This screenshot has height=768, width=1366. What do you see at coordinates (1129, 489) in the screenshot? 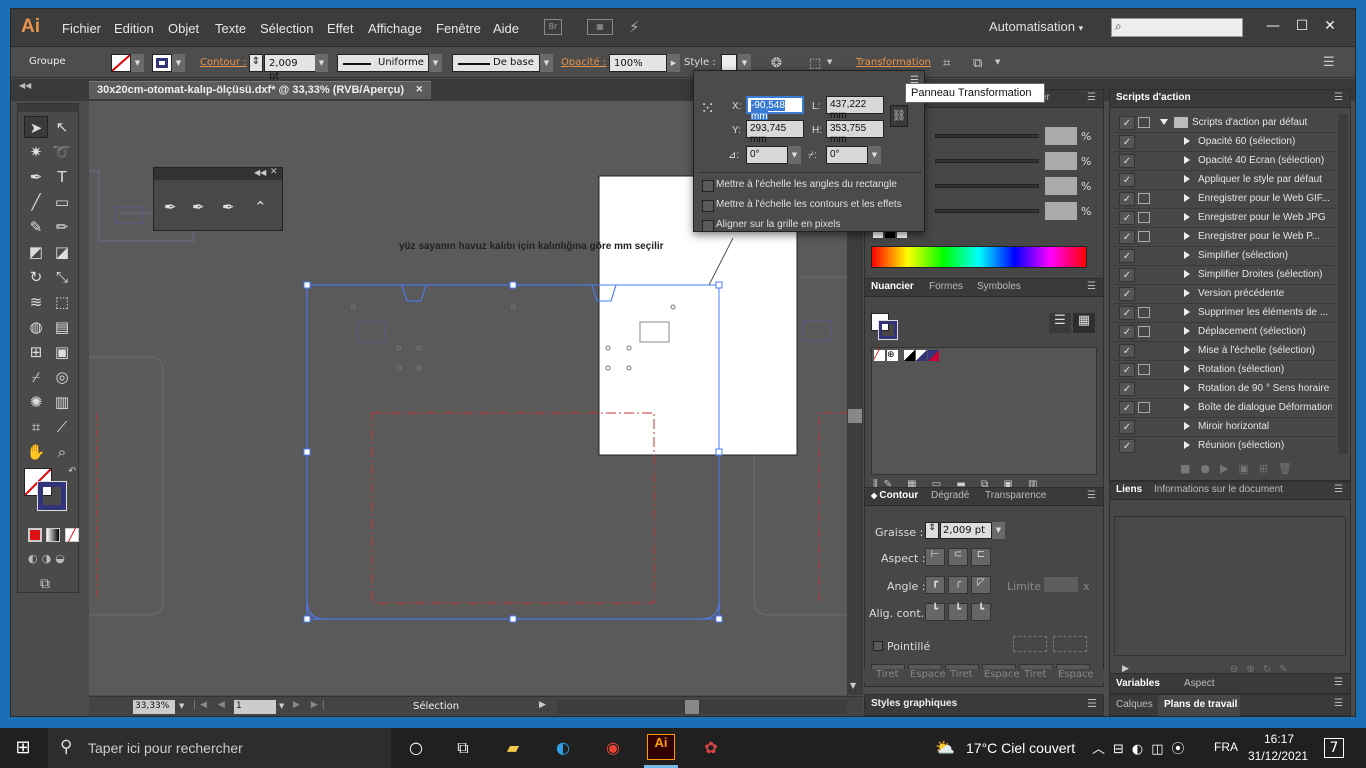
I see `tab-liens: Liens` at bounding box center [1129, 489].